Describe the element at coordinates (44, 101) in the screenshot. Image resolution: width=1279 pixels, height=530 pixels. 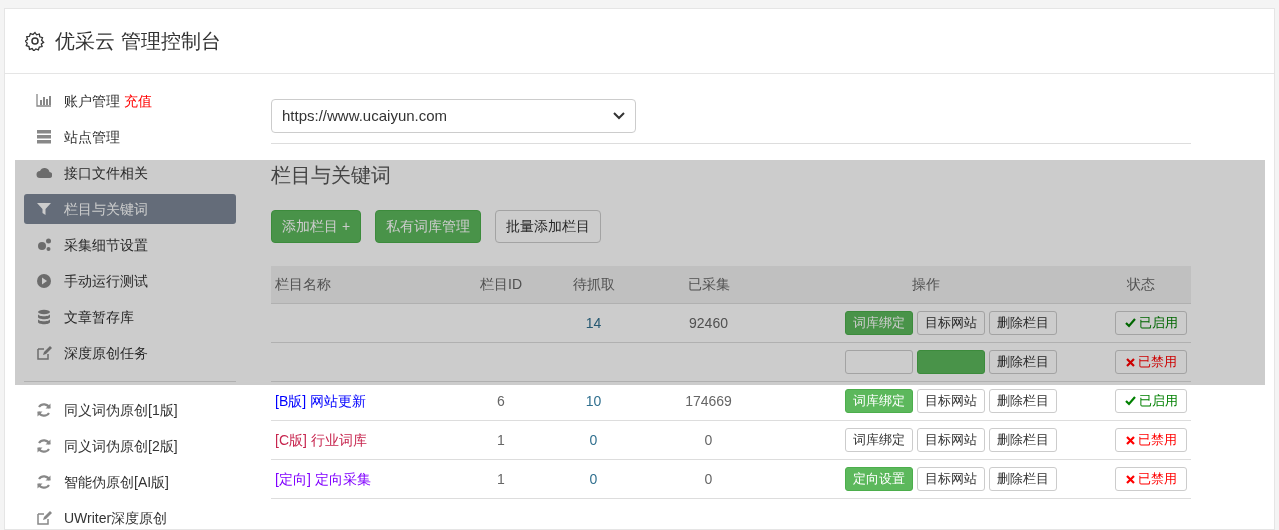
I see `bar-chart-icon` at that location.